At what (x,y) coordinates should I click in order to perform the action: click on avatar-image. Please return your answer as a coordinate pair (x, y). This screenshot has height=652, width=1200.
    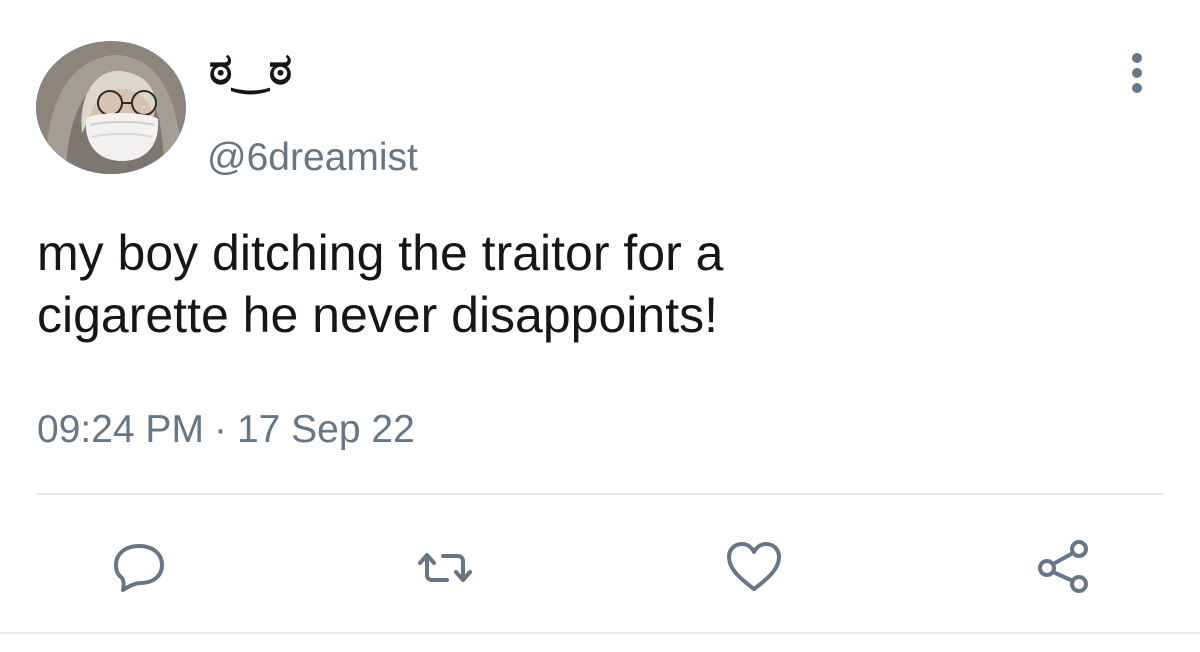
    Looking at the image, I should click on (111, 107).